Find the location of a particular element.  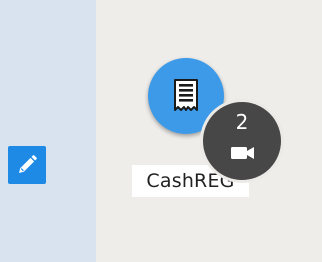

cash-register-receipt-icon is located at coordinates (186, 95).